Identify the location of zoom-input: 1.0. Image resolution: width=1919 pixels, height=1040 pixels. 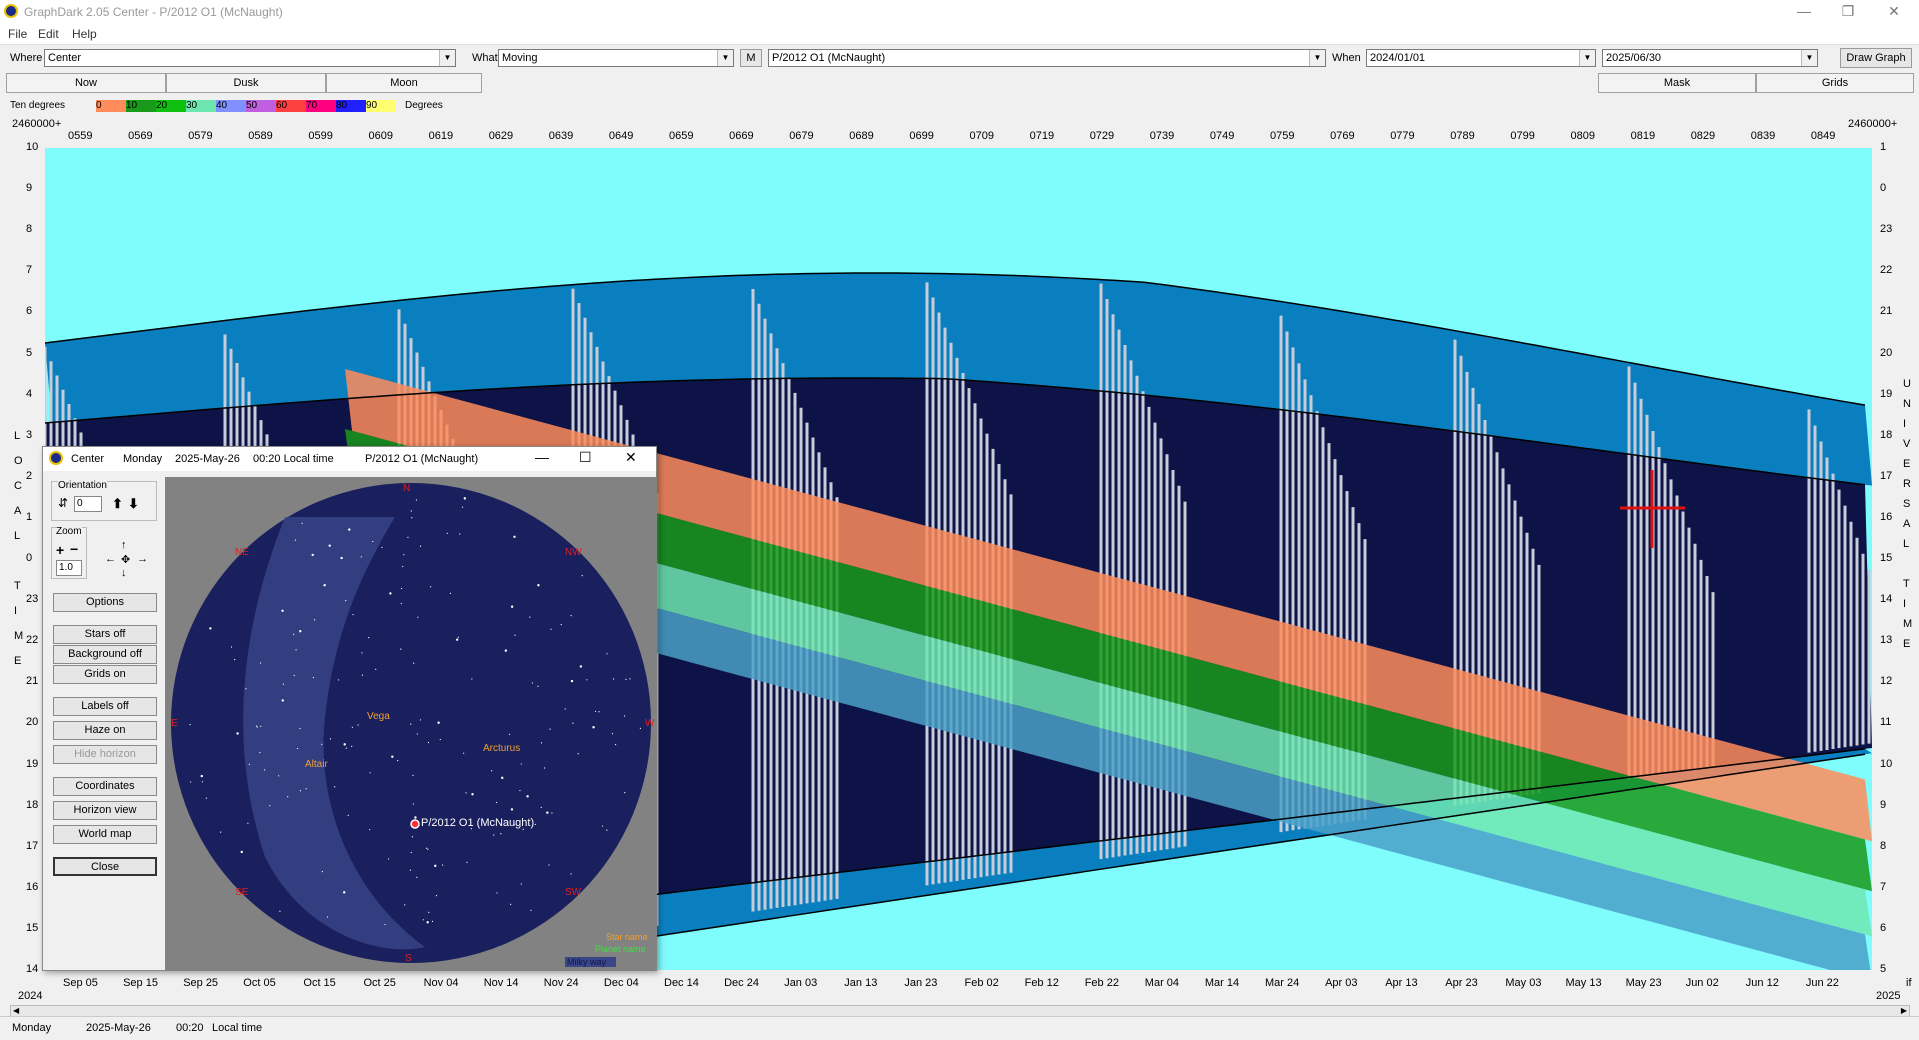
(69, 568).